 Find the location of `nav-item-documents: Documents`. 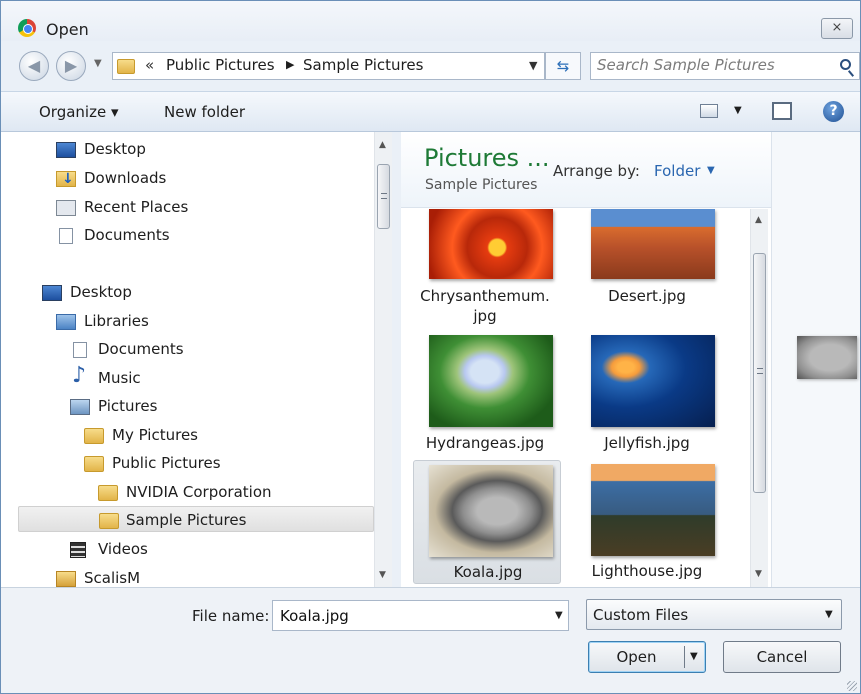

nav-item-documents: Documents is located at coordinates (170, 349).